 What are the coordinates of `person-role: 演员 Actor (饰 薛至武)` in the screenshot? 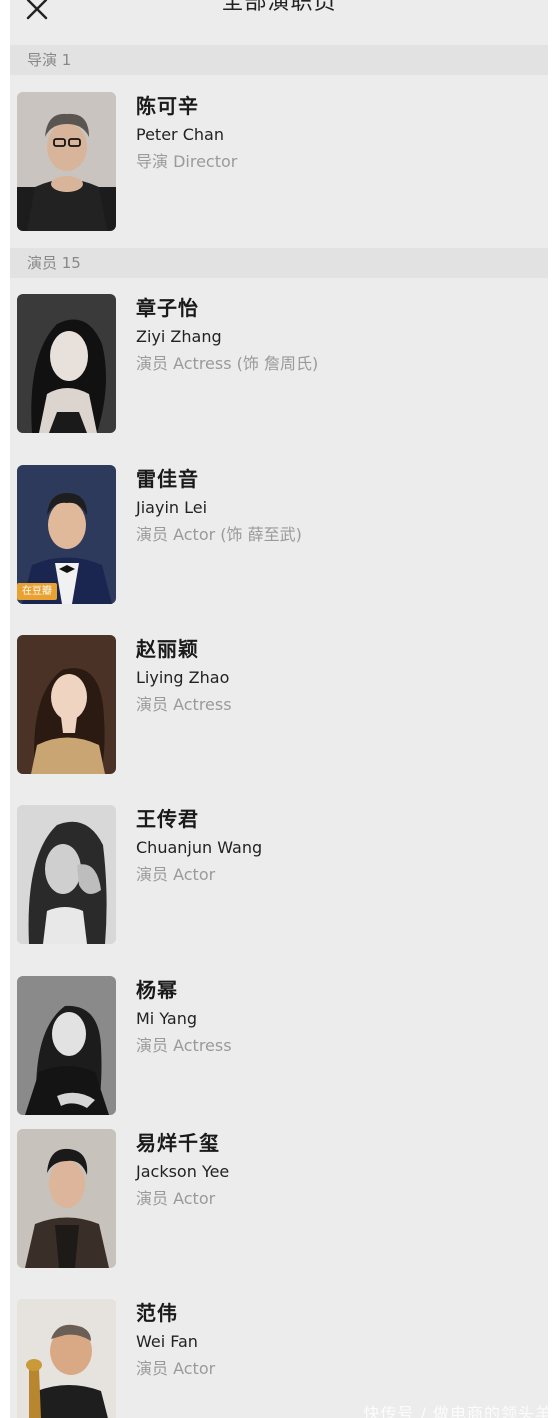 It's located at (219, 534).